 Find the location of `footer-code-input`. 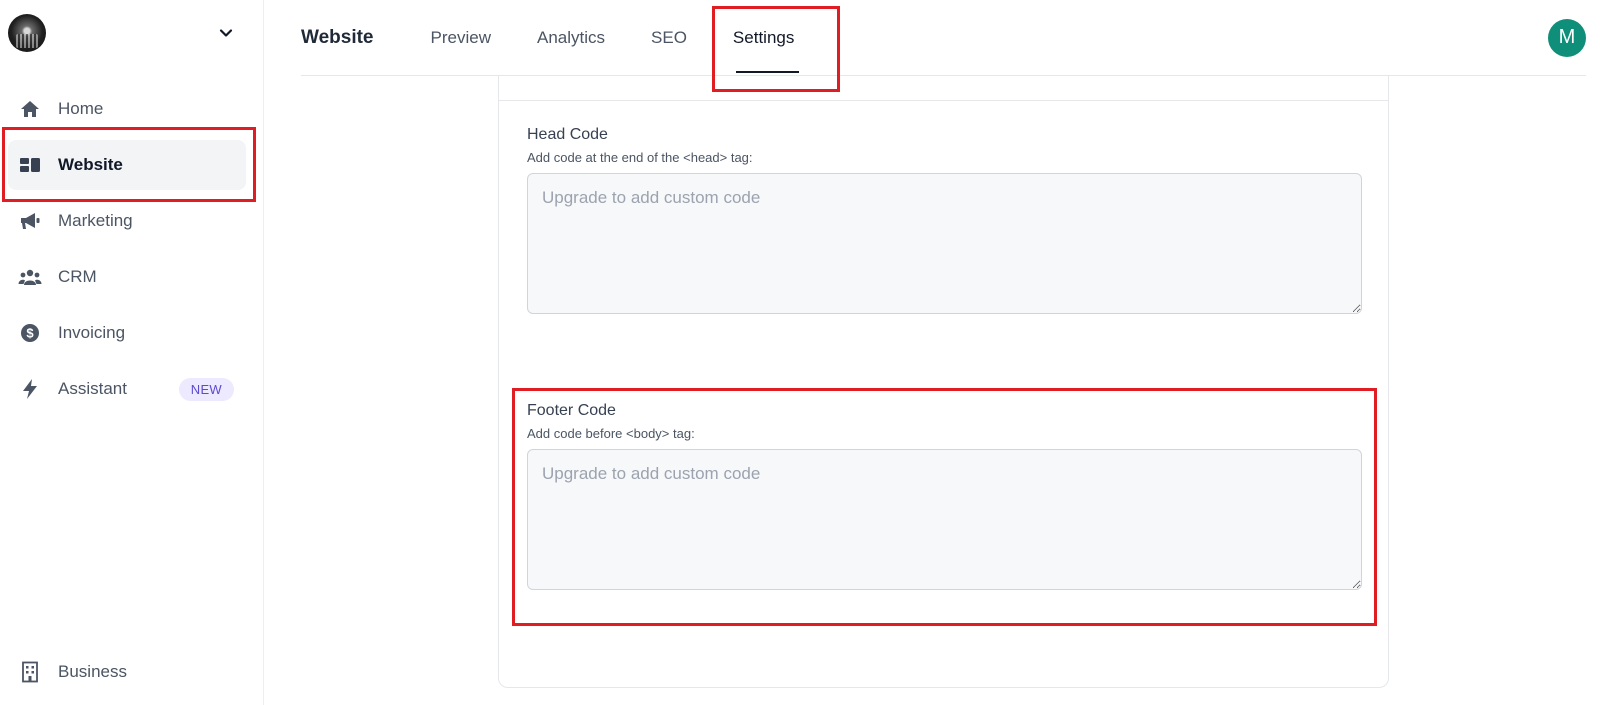

footer-code-input is located at coordinates (944, 519).